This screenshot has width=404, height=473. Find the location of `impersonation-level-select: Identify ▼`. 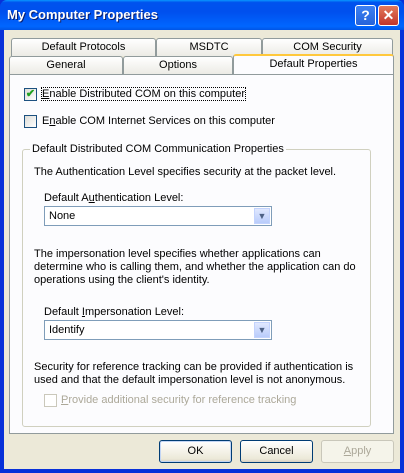

impersonation-level-select: Identify ▼ is located at coordinates (158, 330).